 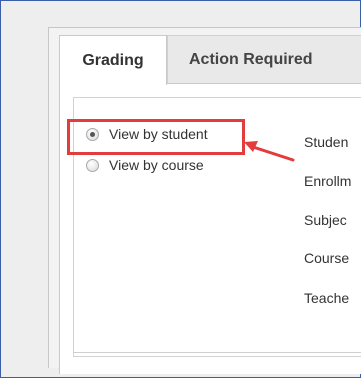 What do you see at coordinates (327, 258) in the screenshot?
I see `field-label-course: Course` at bounding box center [327, 258].